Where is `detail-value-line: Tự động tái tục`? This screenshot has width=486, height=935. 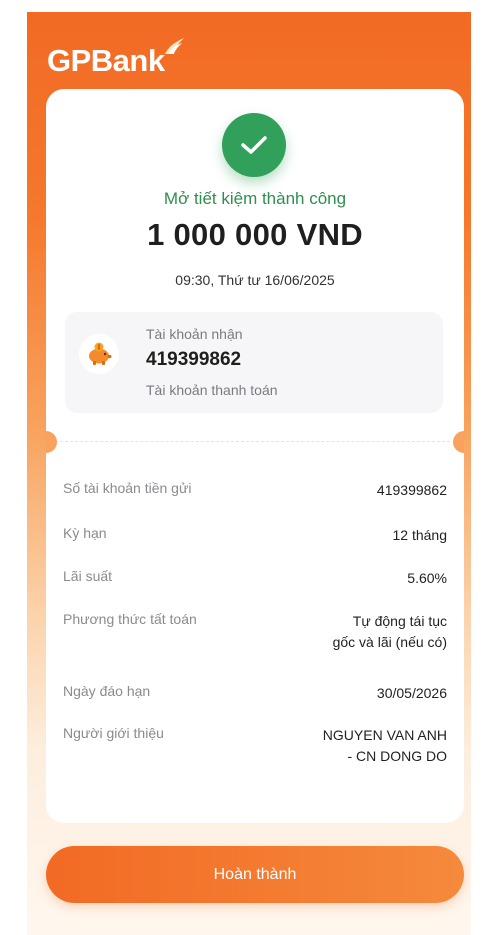
detail-value-line: Tự động tái tục is located at coordinates (399, 621).